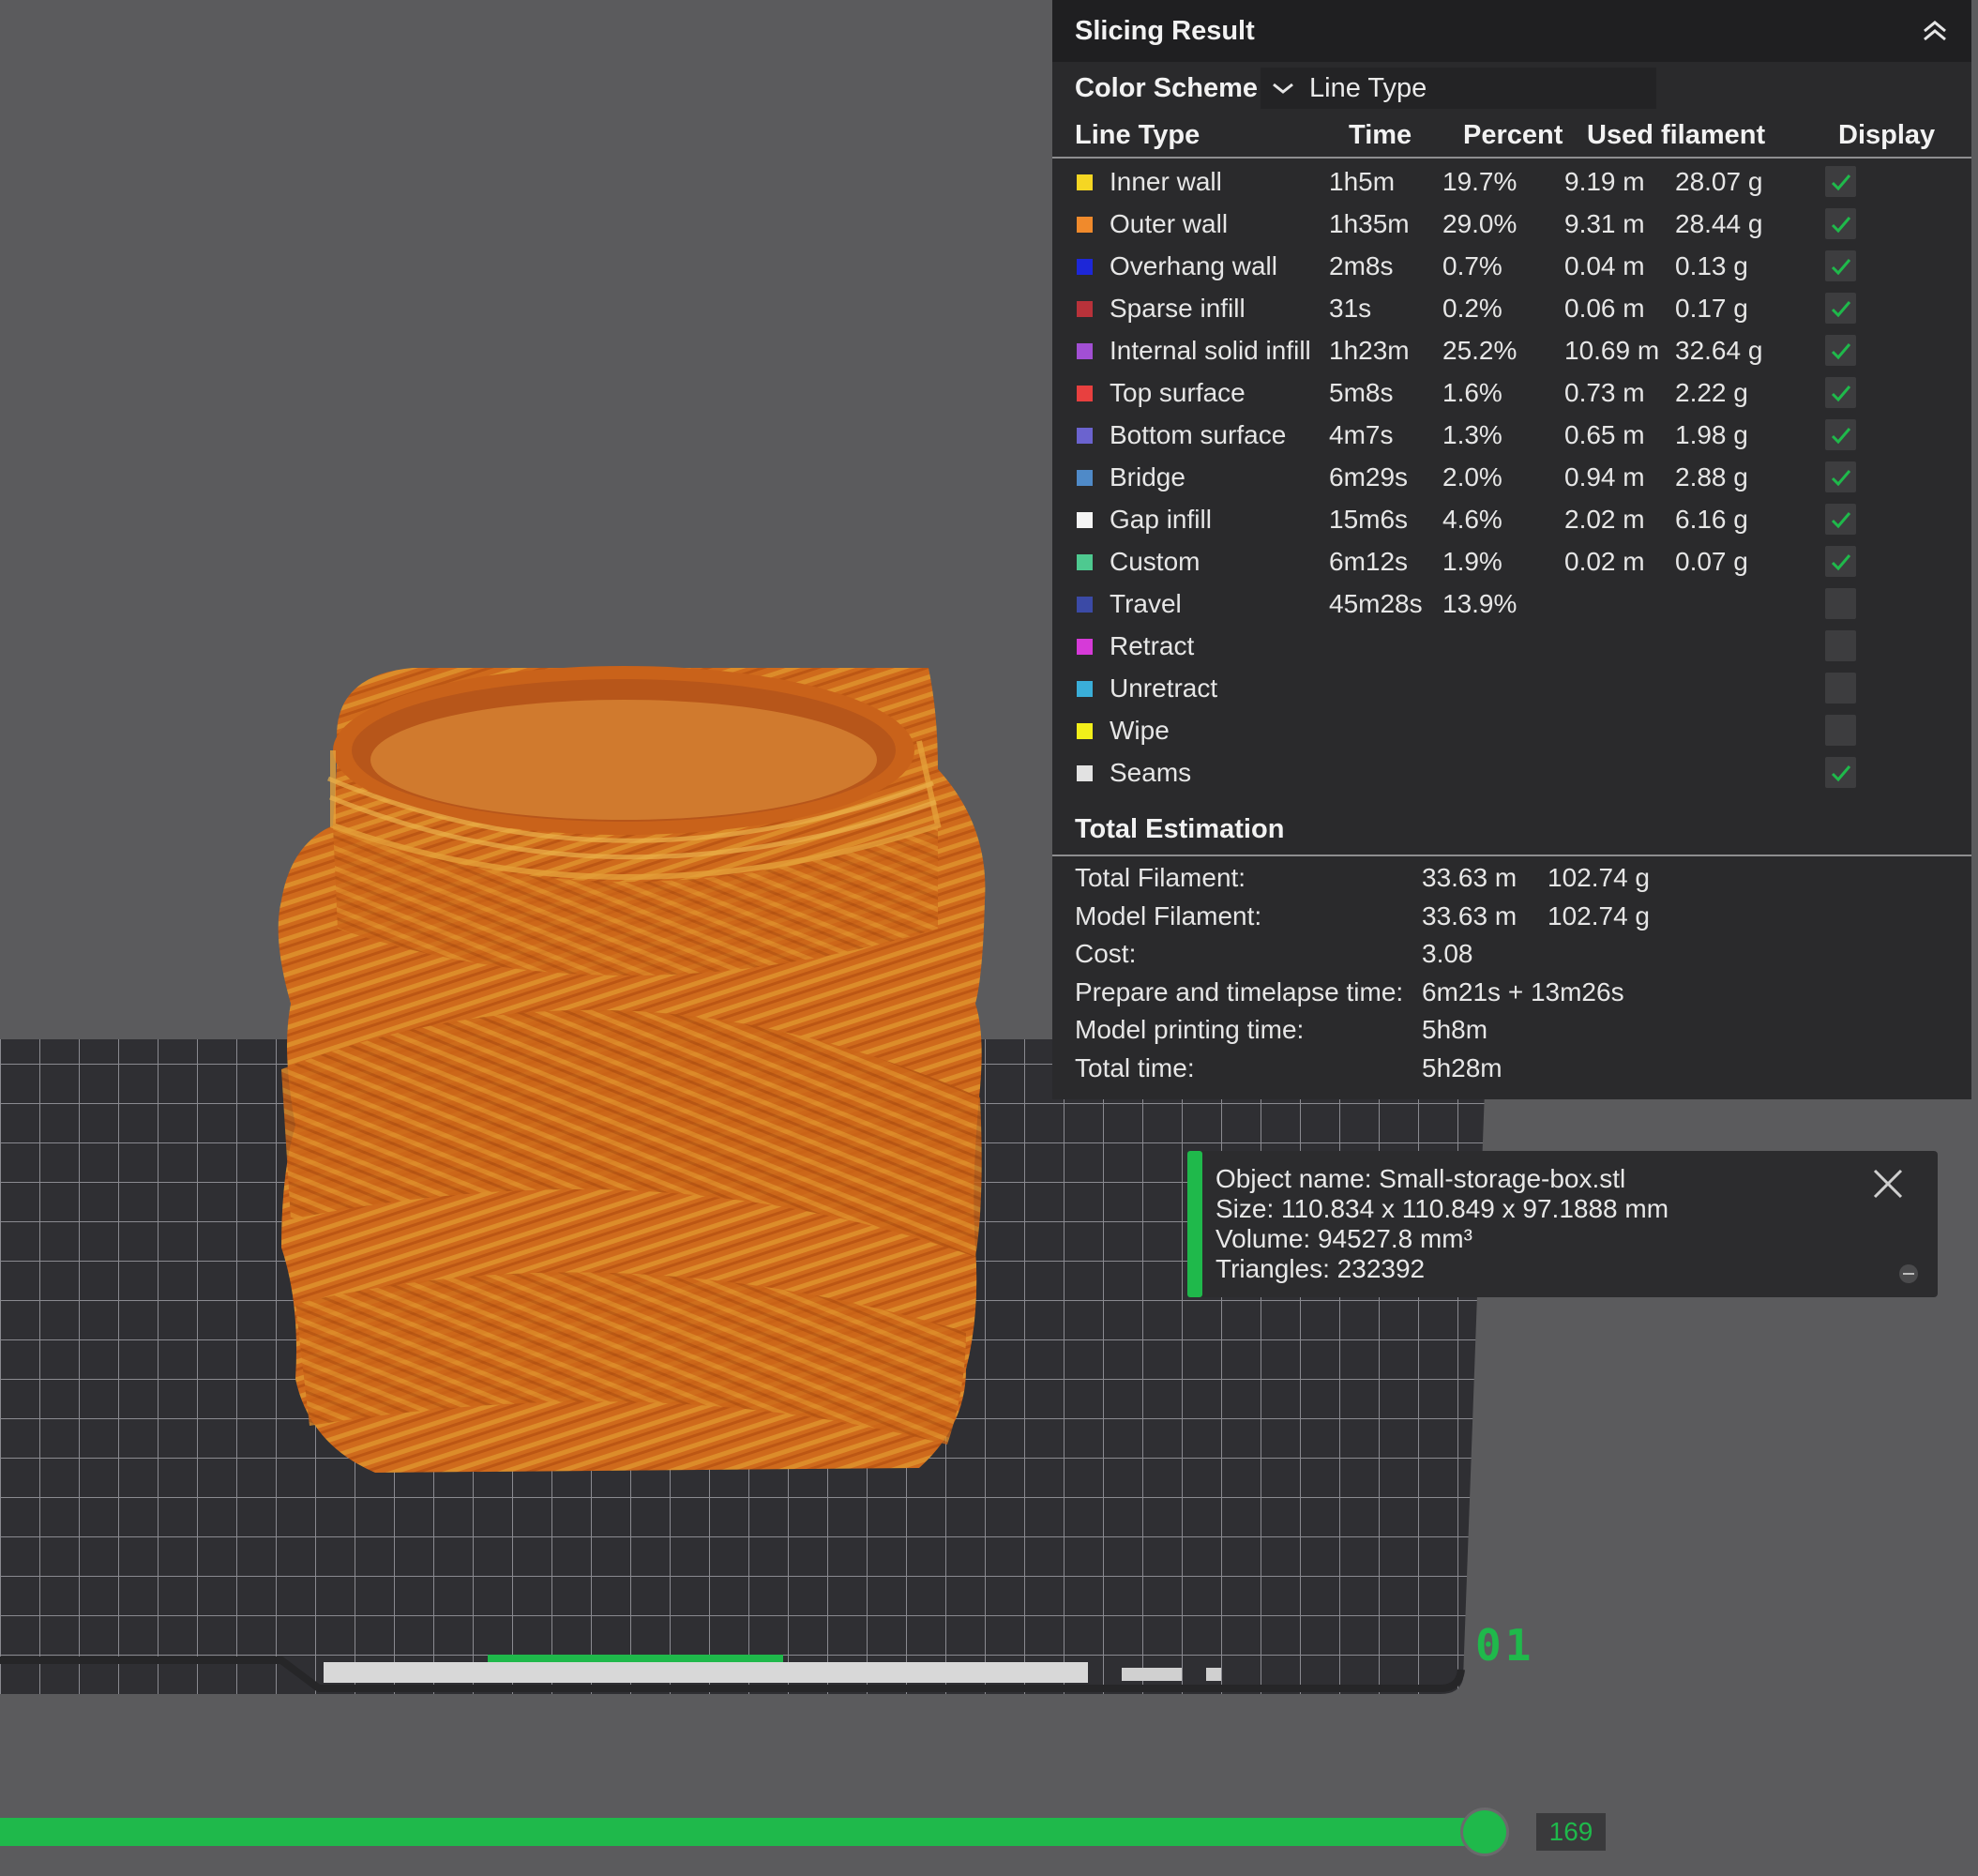  Describe the element at coordinates (1599, 915) in the screenshot. I see `total-extra: 102.74 g` at that location.